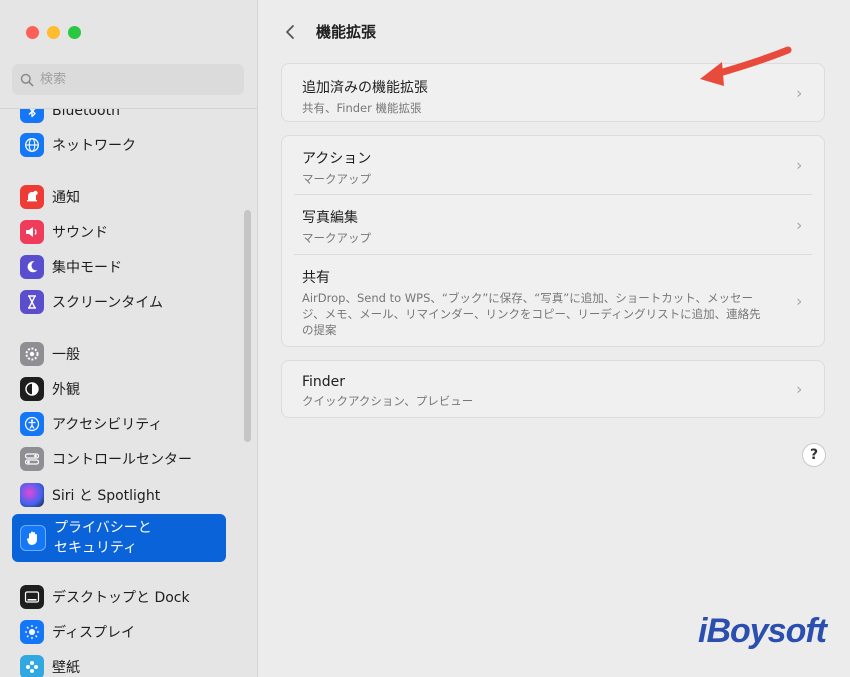  I want to click on watermark-logo: iBoysoft, so click(762, 631).